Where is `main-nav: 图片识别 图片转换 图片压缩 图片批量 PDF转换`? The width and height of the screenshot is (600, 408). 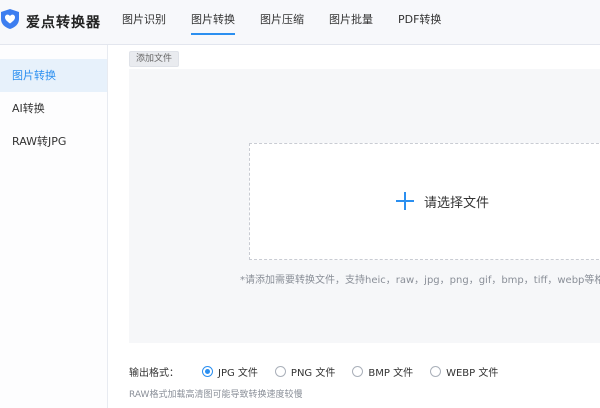 main-nav: 图片识别 图片转换 图片压缩 图片批量 PDF转换 is located at coordinates (294, 22).